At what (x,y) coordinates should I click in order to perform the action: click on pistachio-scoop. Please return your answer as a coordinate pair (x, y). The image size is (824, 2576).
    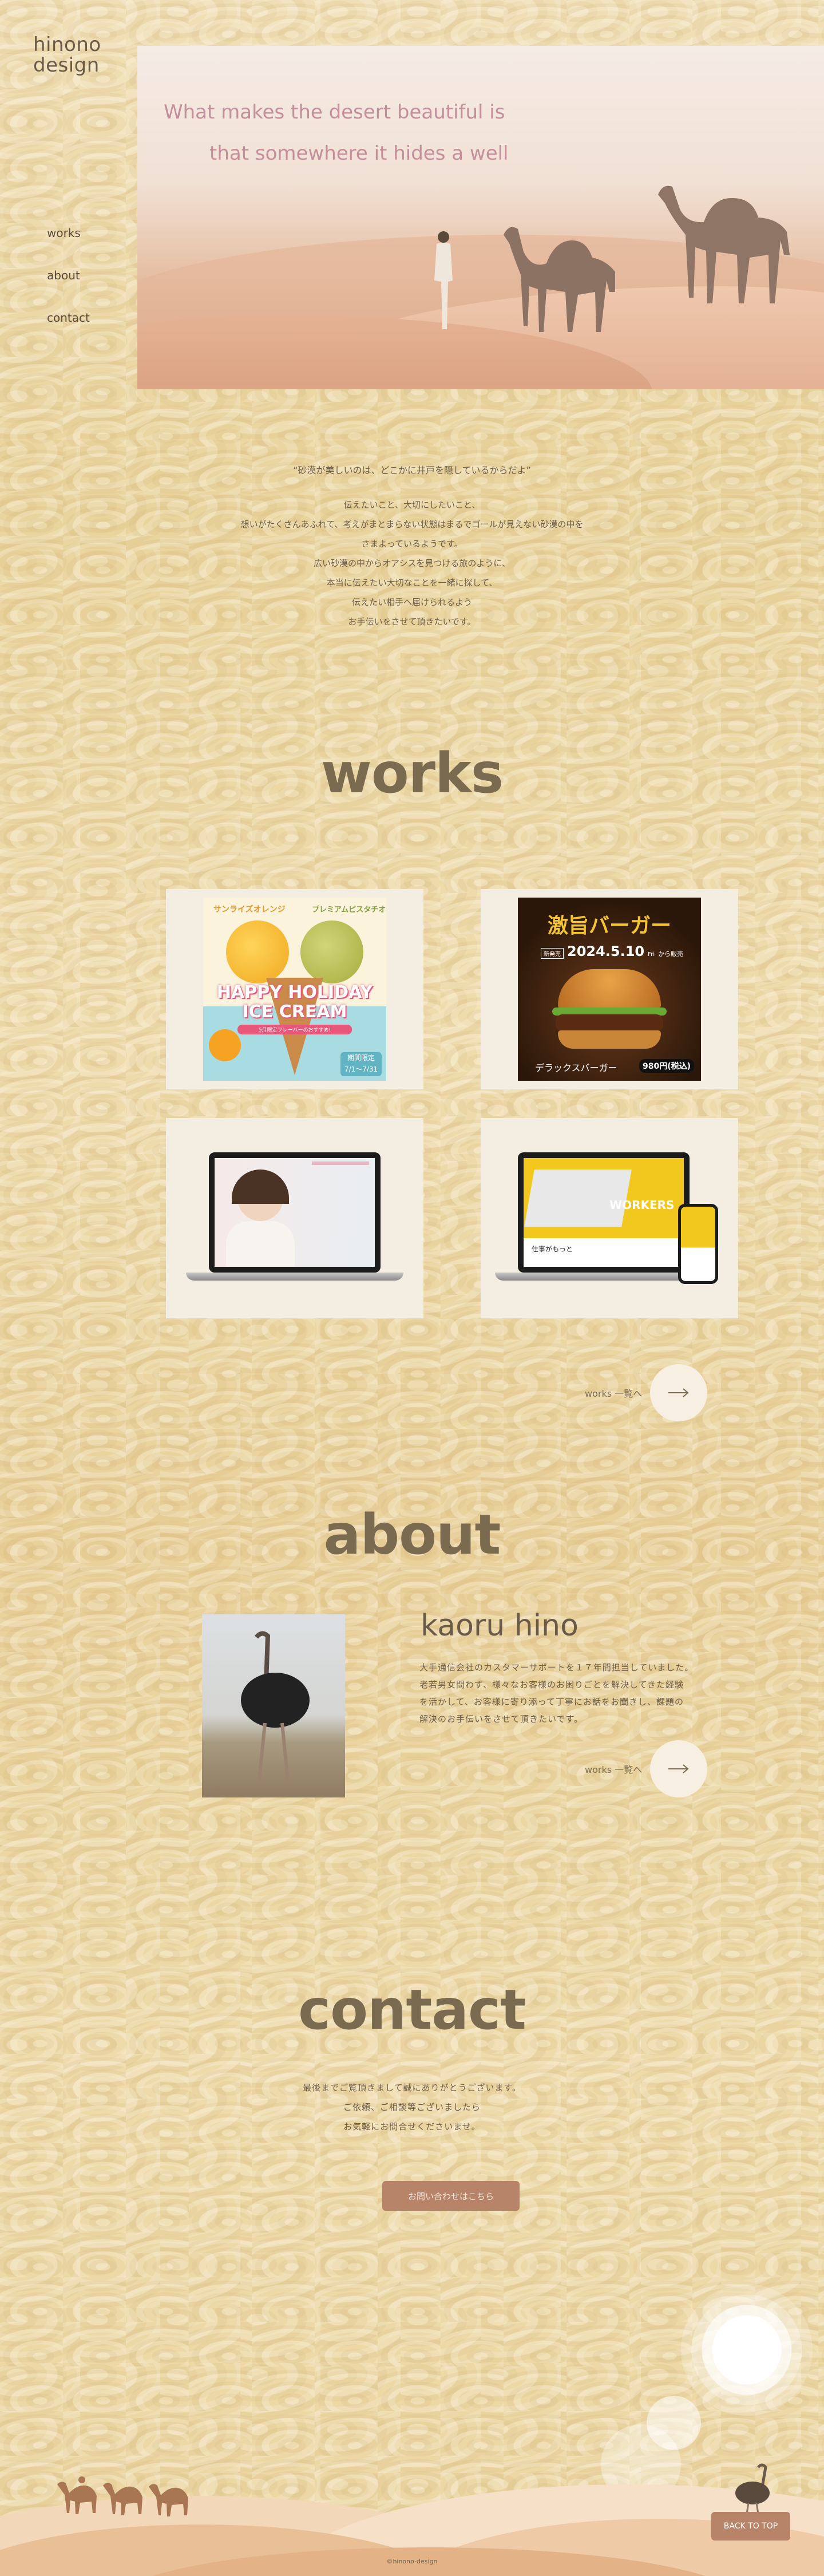
    Looking at the image, I should click on (331, 951).